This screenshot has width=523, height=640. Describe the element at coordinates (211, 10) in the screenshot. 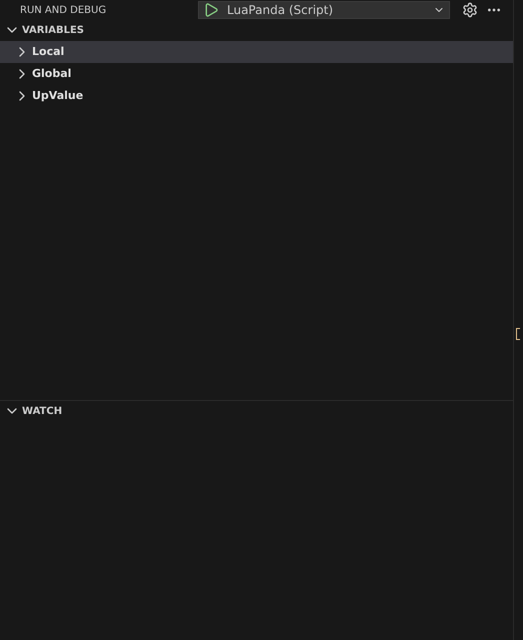

I see `play-icon` at that location.